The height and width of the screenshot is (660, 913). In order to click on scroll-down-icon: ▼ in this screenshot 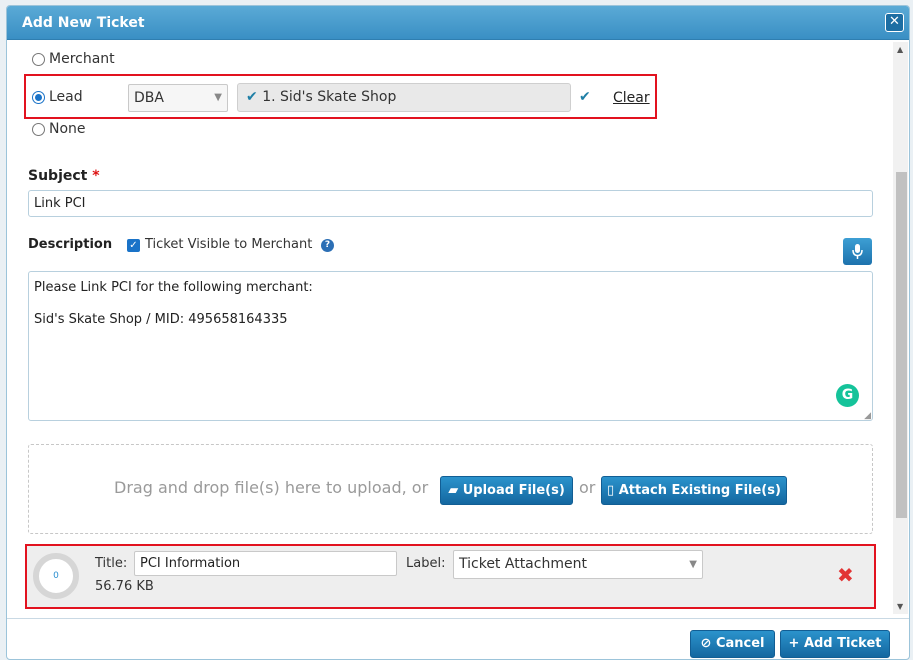, I will do `click(900, 606)`.